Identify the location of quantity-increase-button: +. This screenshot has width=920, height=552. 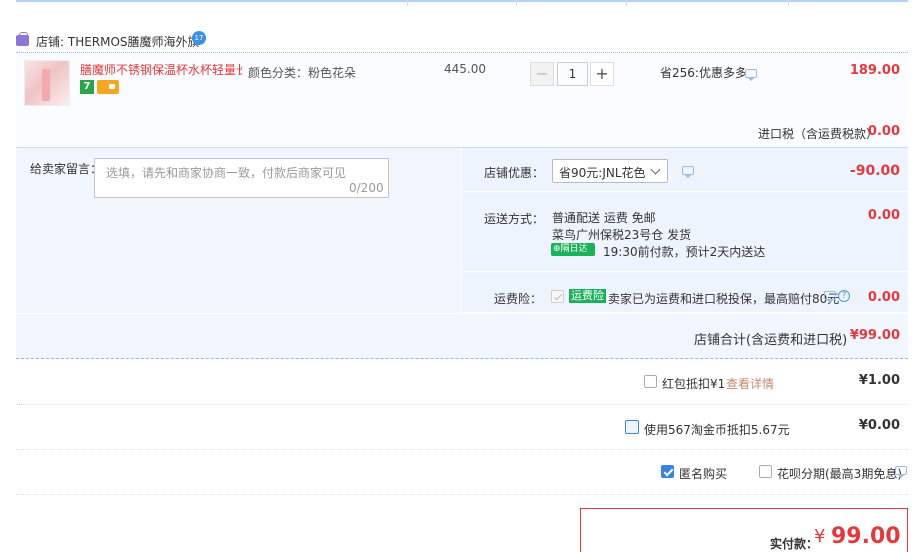
(602, 74).